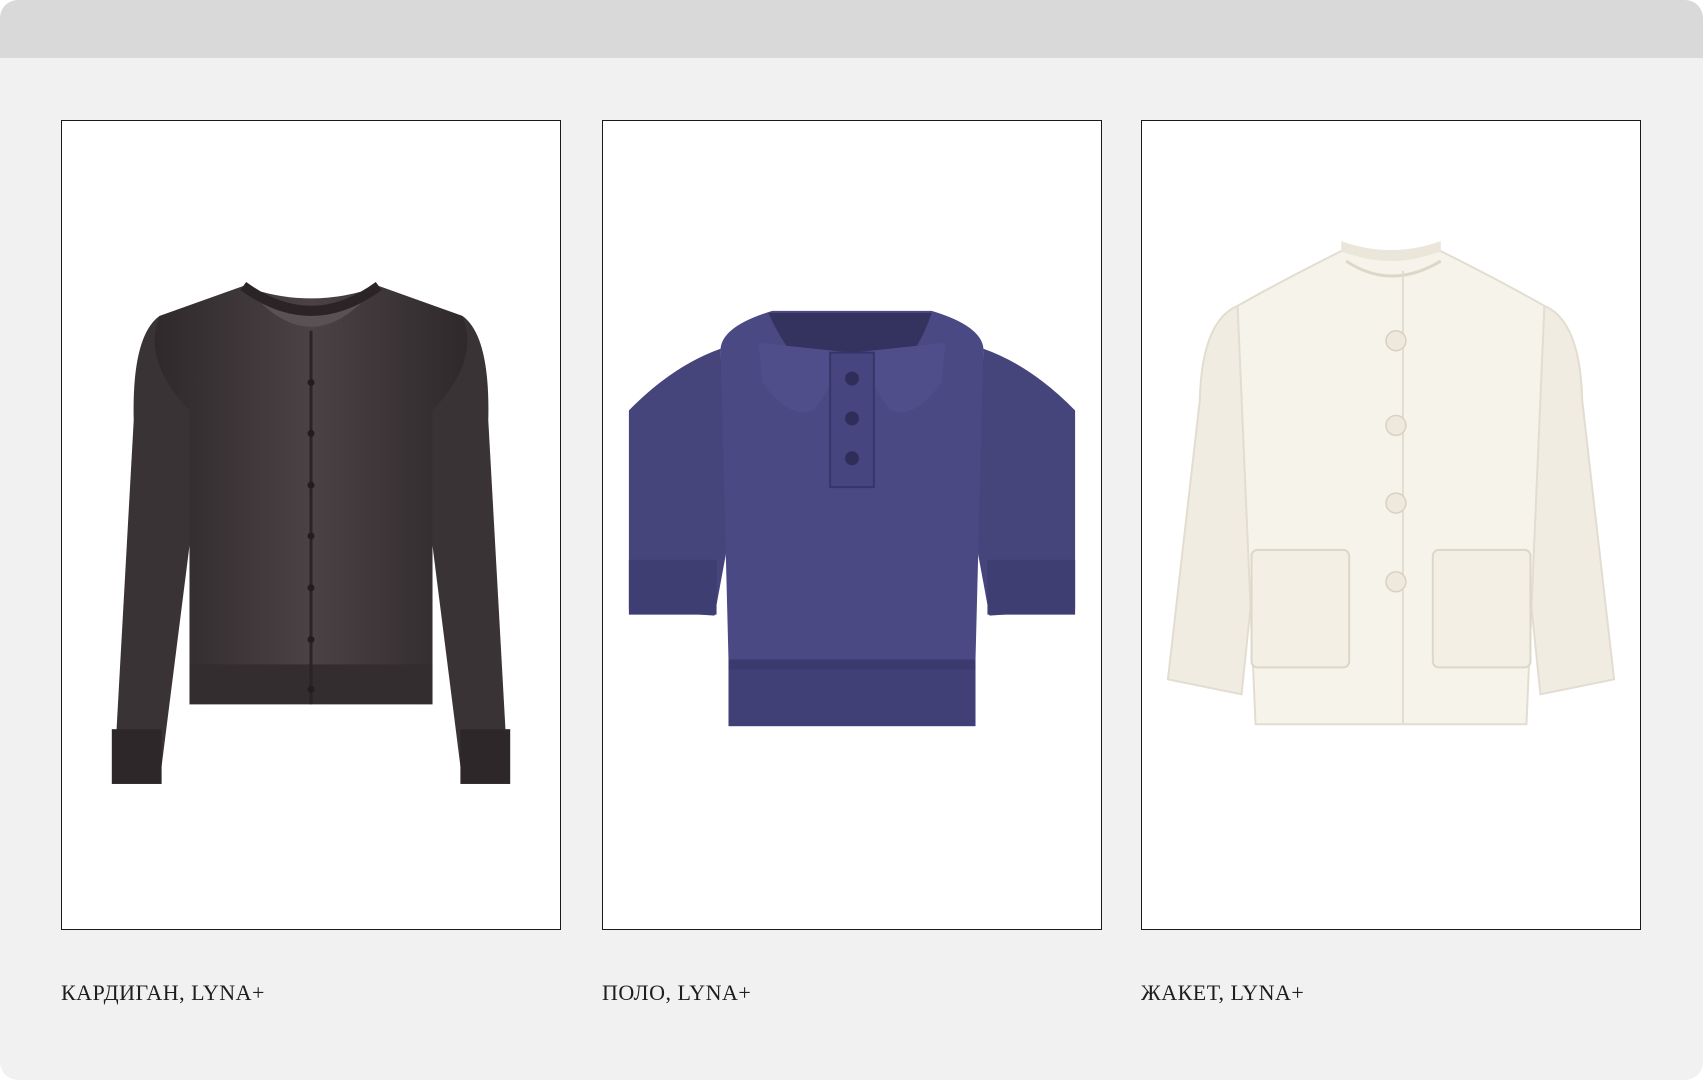 The height and width of the screenshot is (1080, 1703). Describe the element at coordinates (851, 29) in the screenshot. I see `top-bar` at that location.